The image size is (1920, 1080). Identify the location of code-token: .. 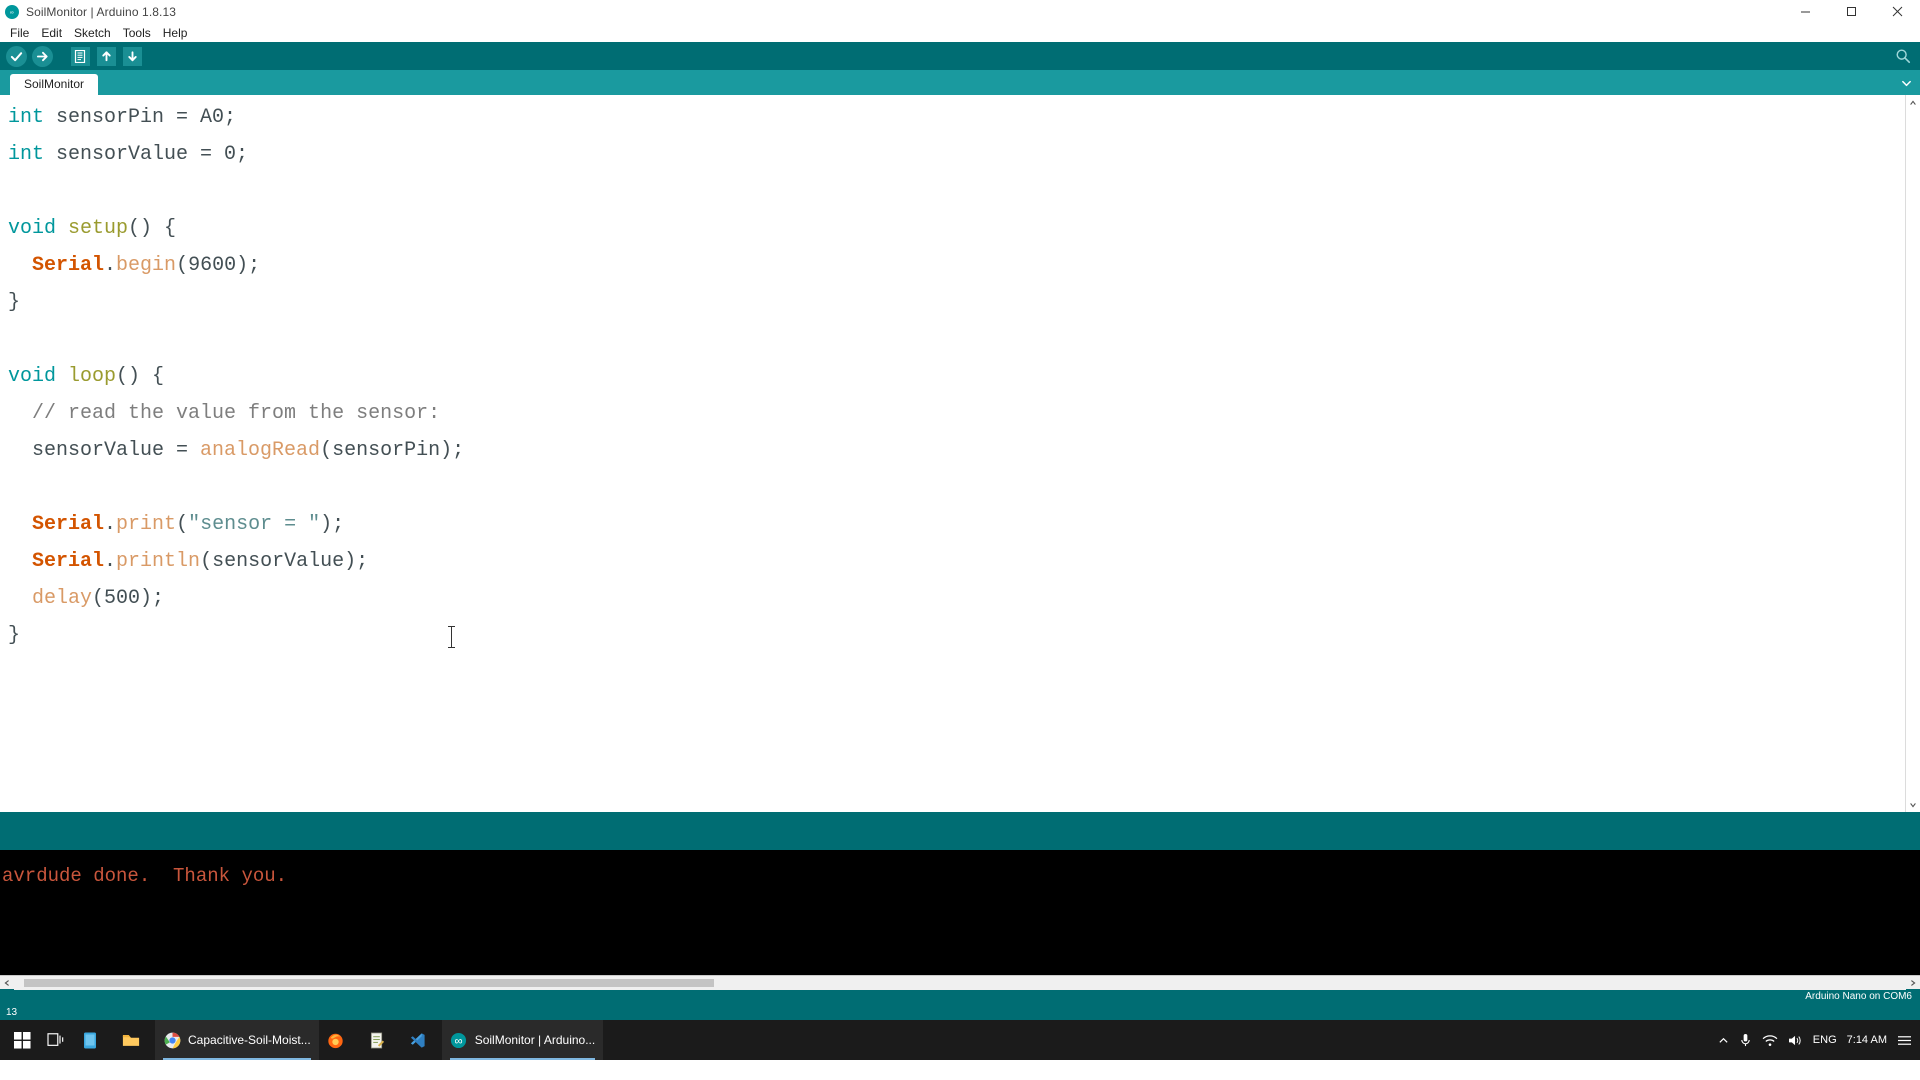
(110, 561).